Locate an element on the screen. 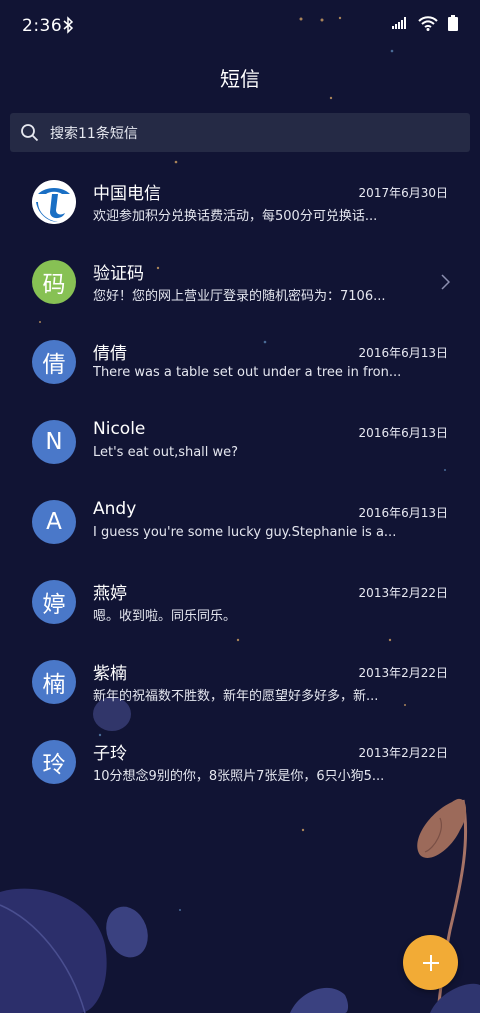 The width and height of the screenshot is (480, 1013). message-preview: 嗯。收到啦。同乐同乐。 is located at coordinates (165, 616).